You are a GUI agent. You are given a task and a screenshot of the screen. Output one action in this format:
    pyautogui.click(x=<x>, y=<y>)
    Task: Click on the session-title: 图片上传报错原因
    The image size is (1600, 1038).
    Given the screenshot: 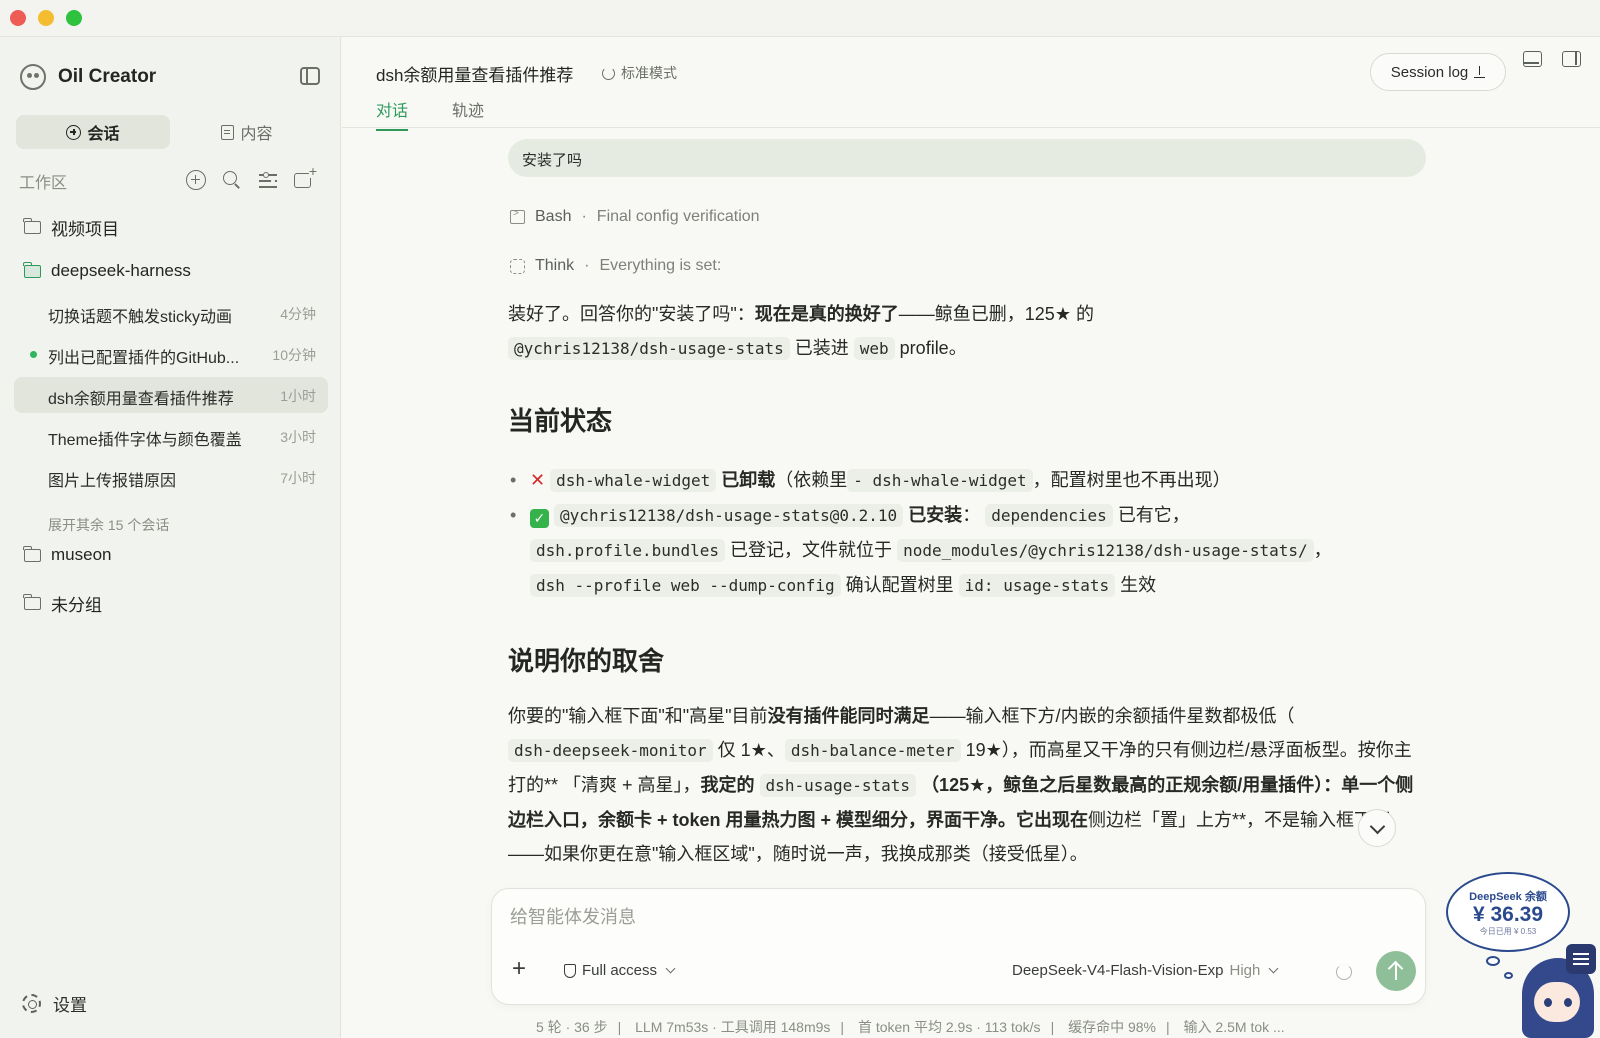 What is the action you would take?
    pyautogui.click(x=112, y=481)
    